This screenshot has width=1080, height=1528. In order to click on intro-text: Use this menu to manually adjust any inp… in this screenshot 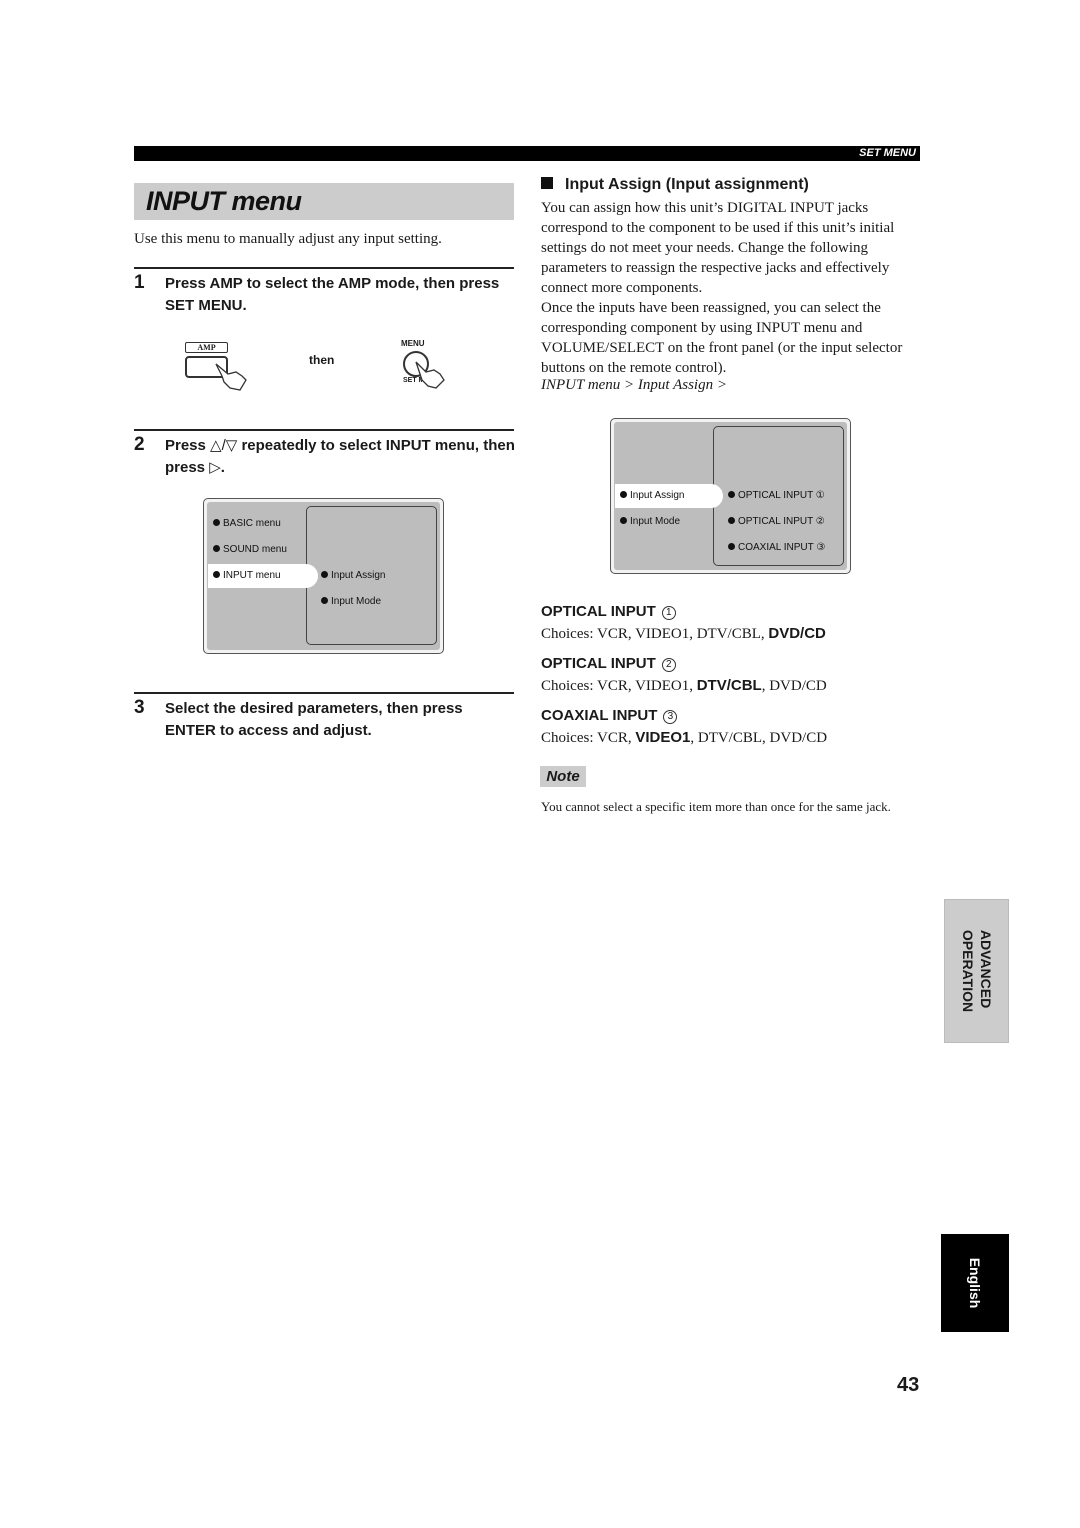, I will do `click(288, 239)`.